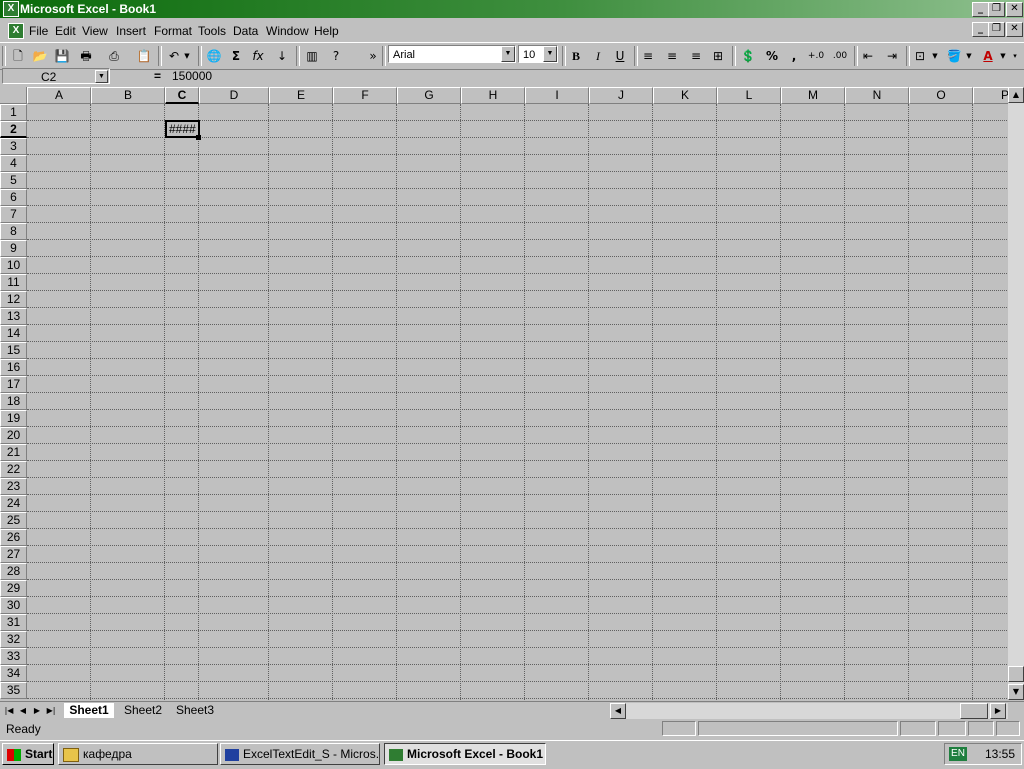 This screenshot has height=769, width=1024. I want to click on vertical-scrollbar: ▲ ▼, so click(1016, 393).